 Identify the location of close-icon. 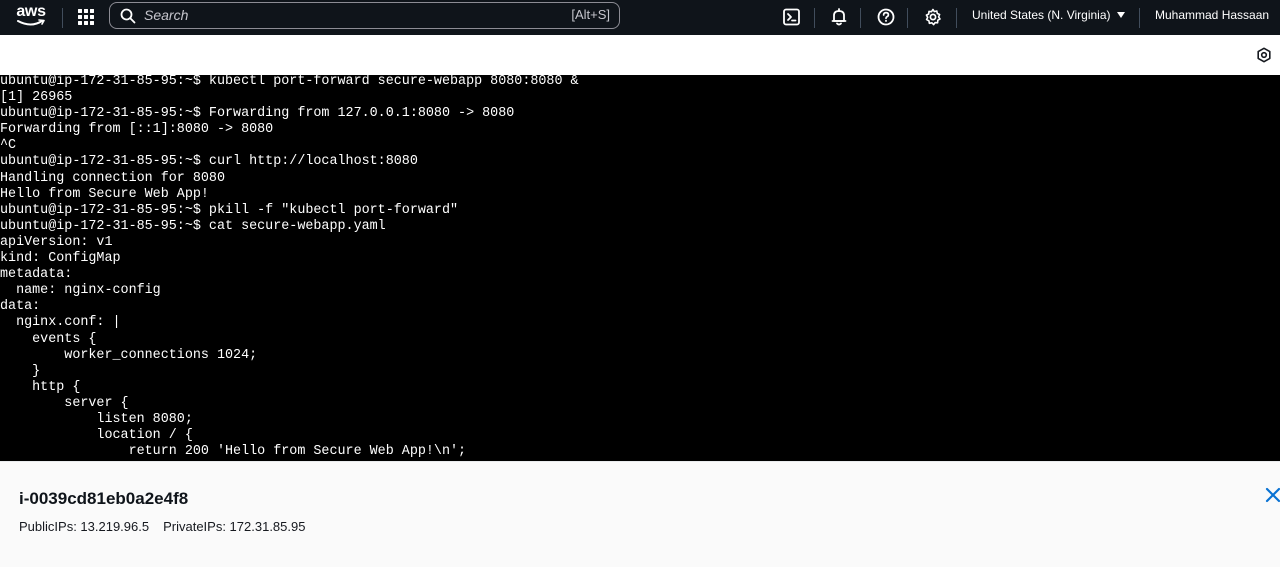
(1272, 495).